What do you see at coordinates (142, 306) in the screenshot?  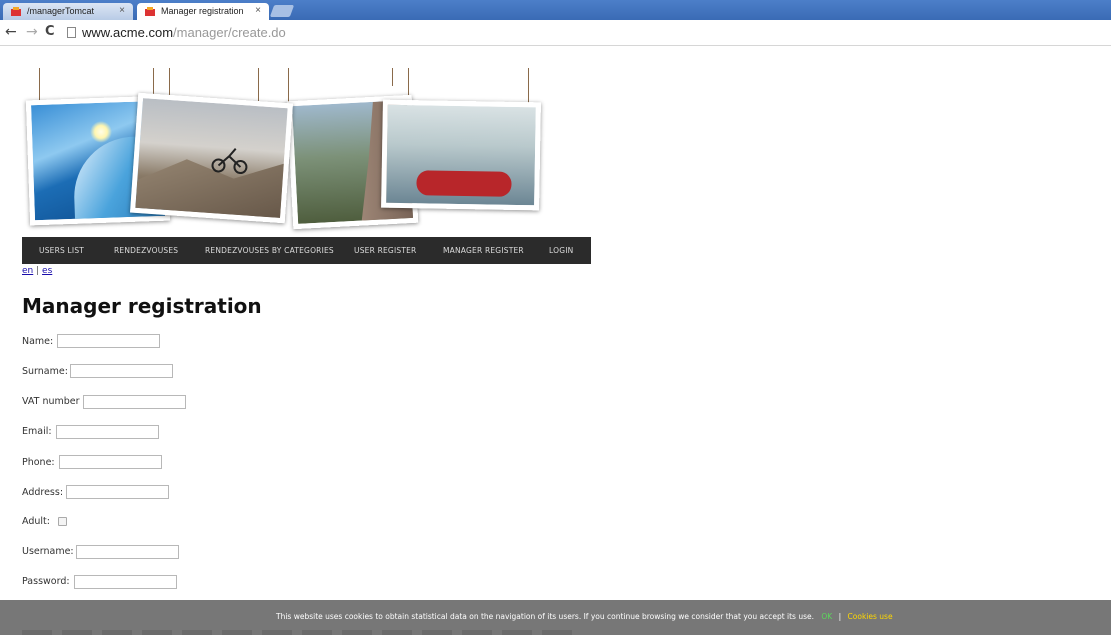 I see `page-title: Manager registration` at bounding box center [142, 306].